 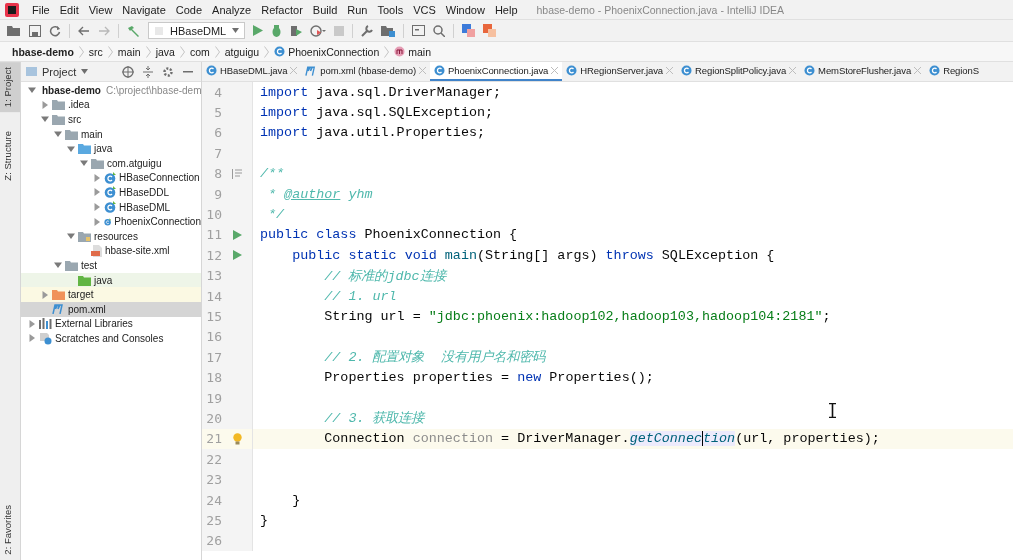 I want to click on project-structure-icon, so click(x=388, y=30).